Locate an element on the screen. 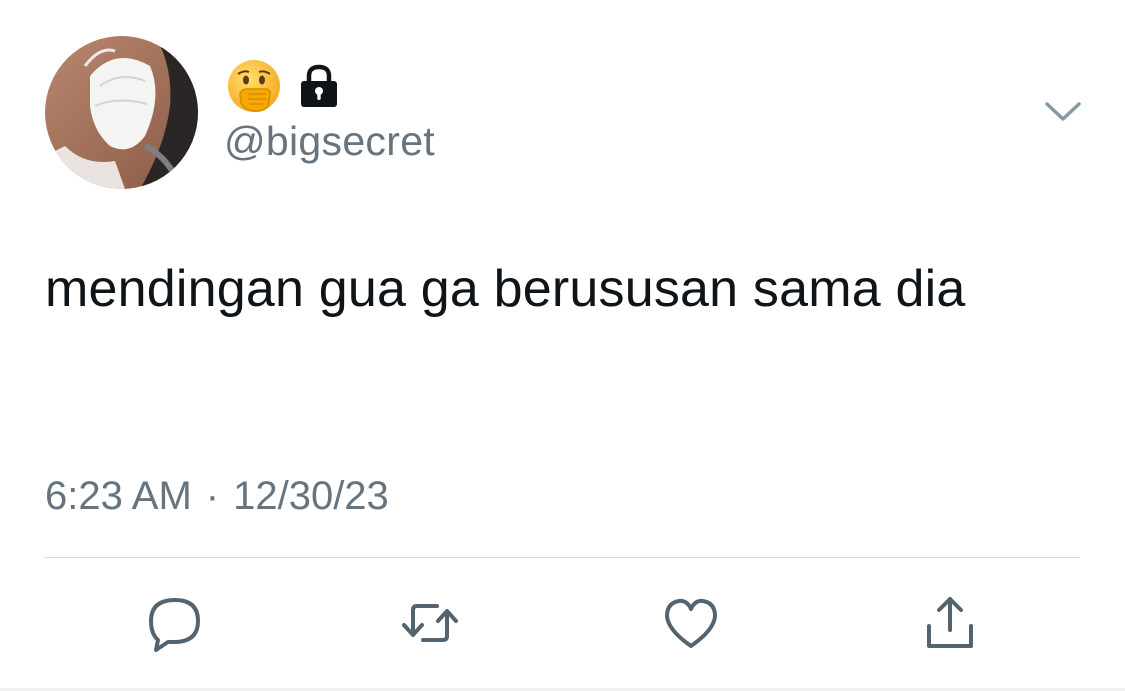 This screenshot has width=1125, height=691. tweet-time: 6:23 AM is located at coordinates (118, 496).